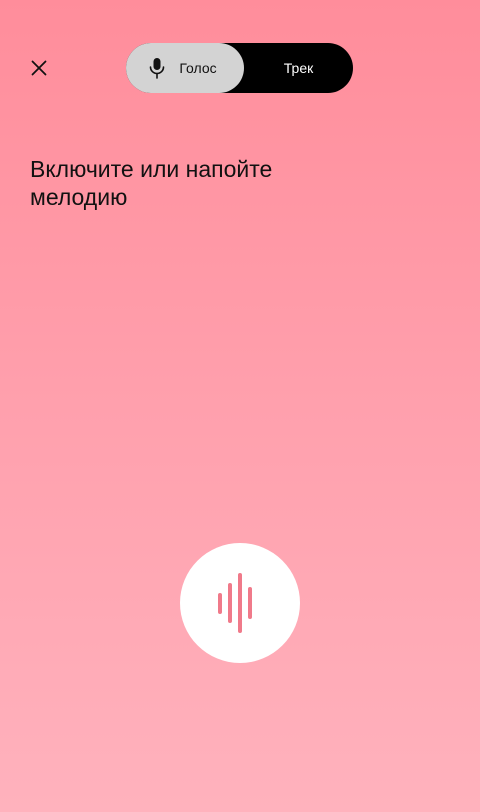  I want to click on mode-toggle: Голос Трек, so click(239, 68).